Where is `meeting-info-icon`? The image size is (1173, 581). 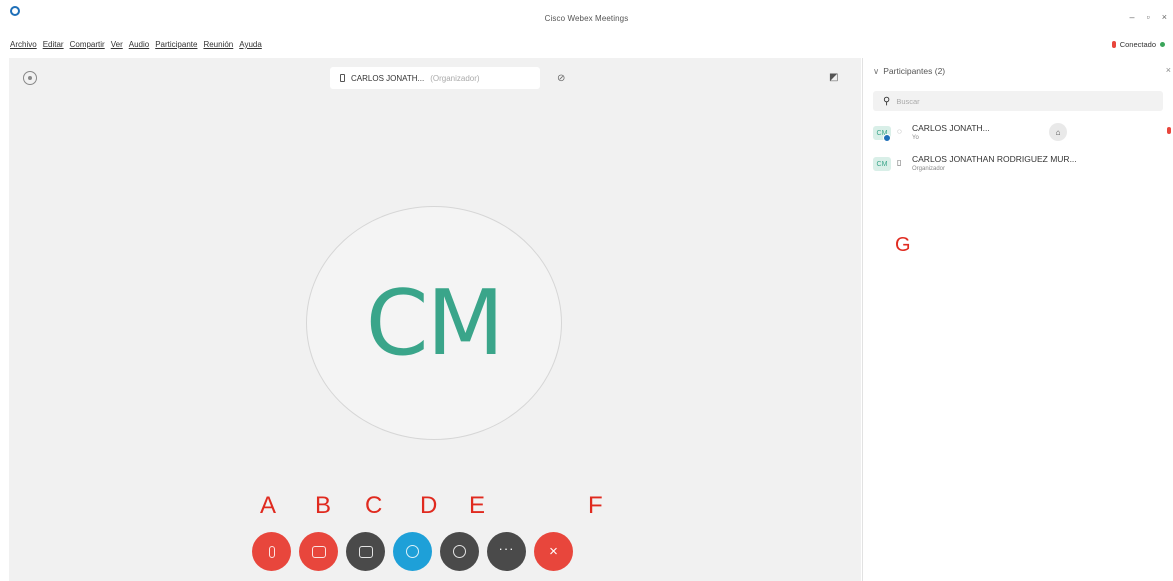 meeting-info-icon is located at coordinates (30, 78).